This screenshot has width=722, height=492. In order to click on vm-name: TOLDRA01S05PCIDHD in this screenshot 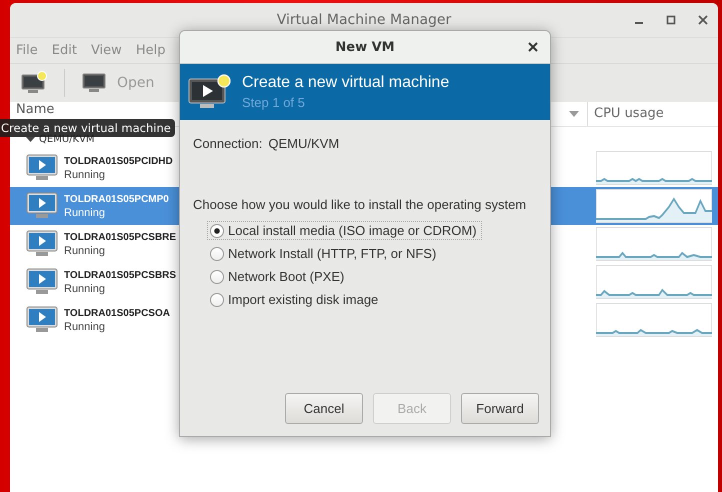, I will do `click(118, 161)`.